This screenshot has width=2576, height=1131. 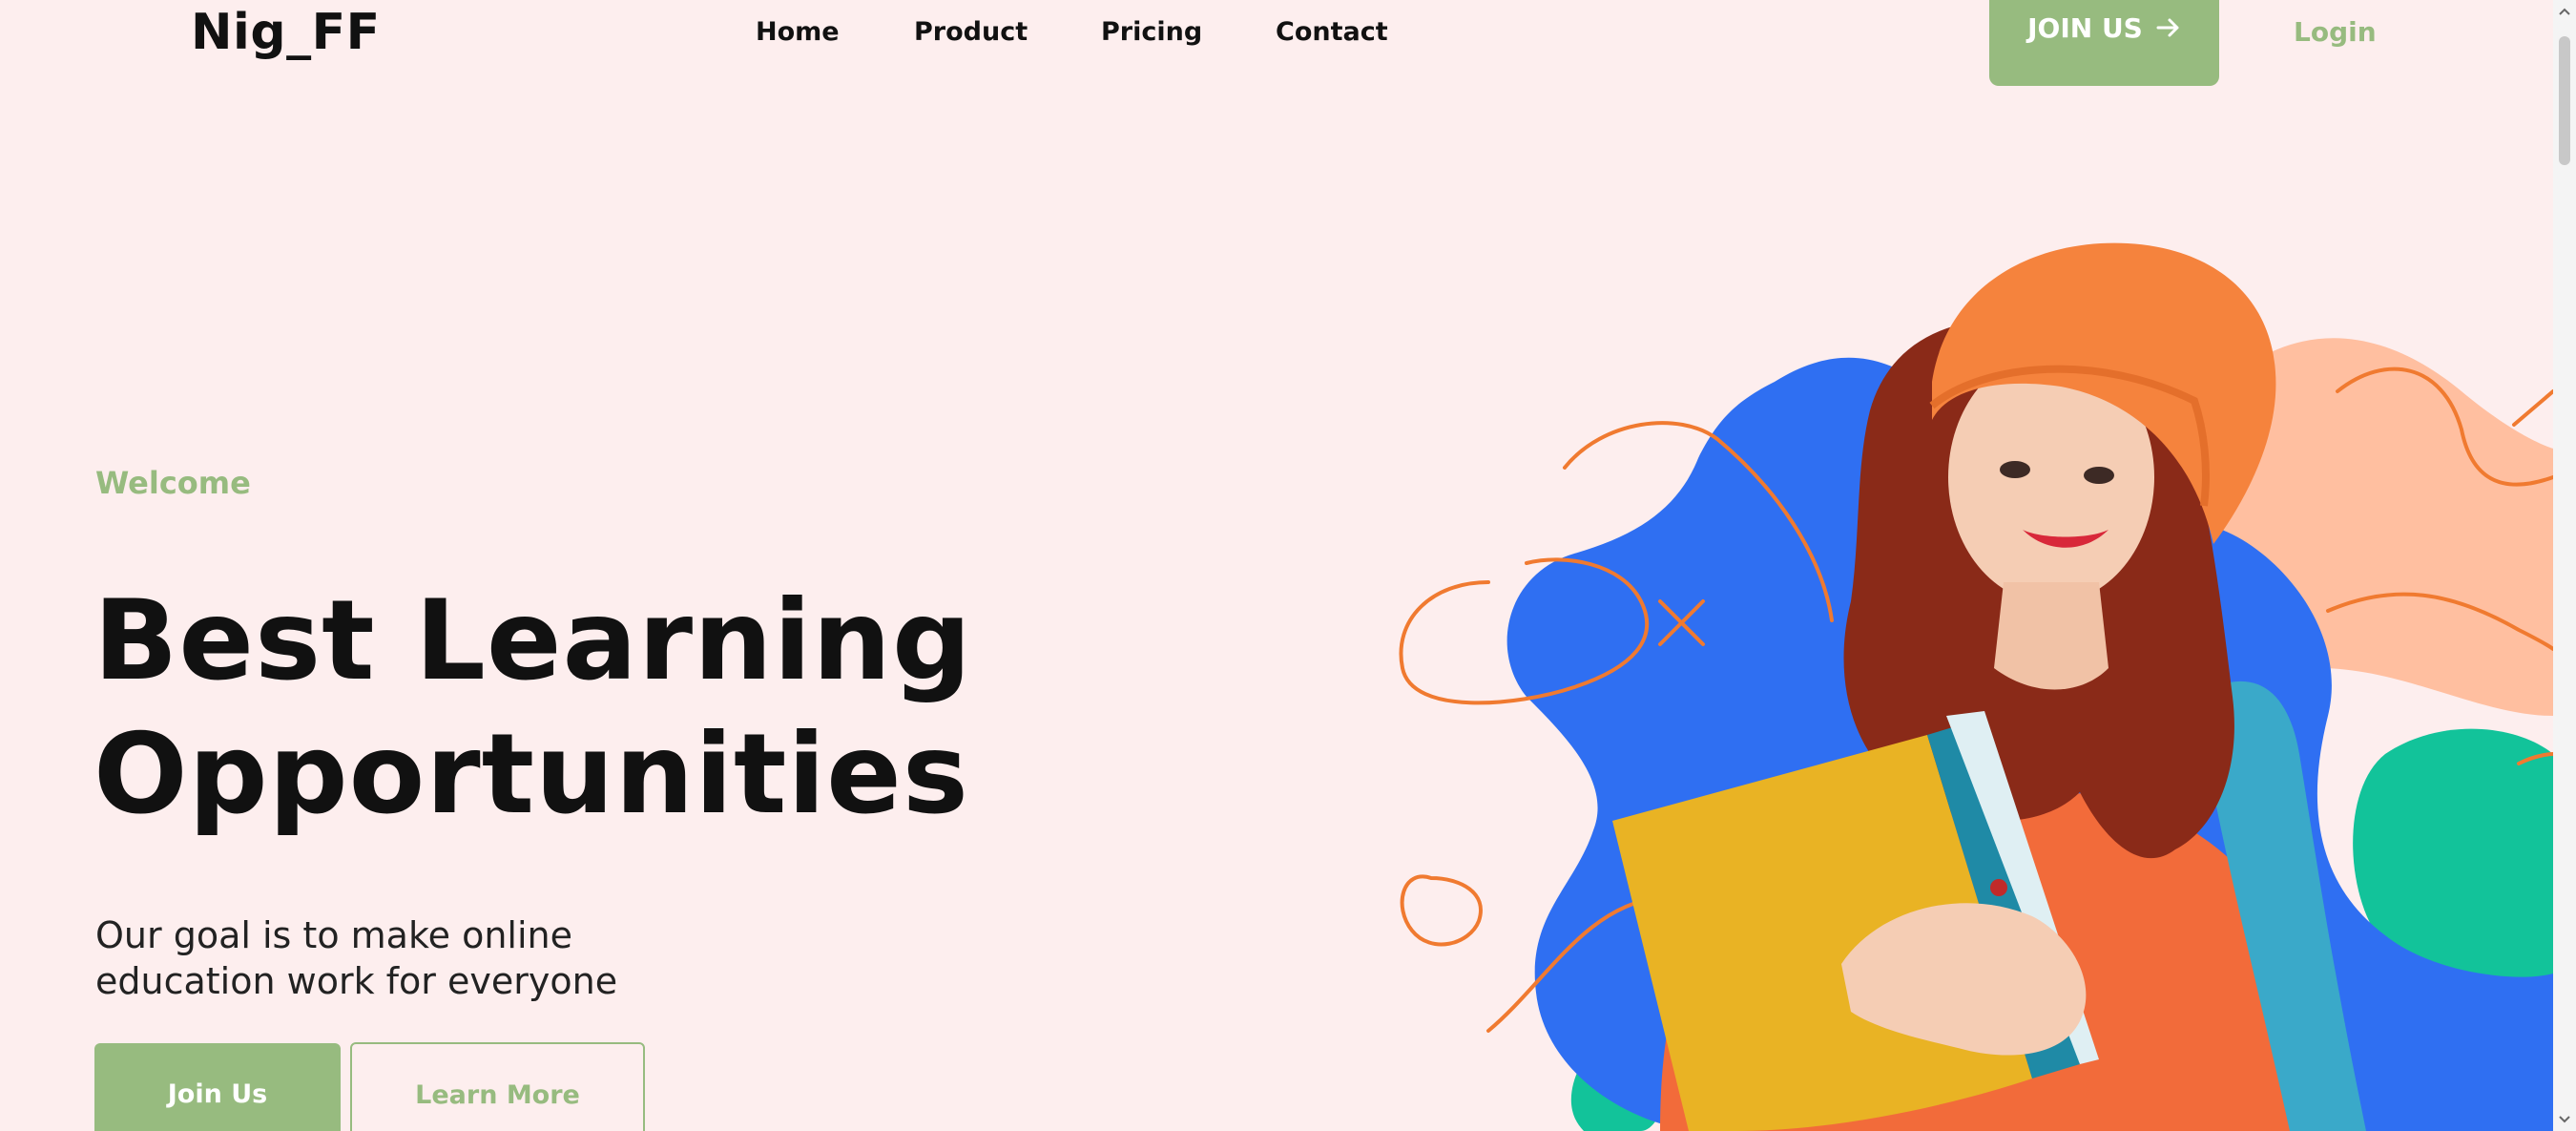 What do you see at coordinates (531, 774) in the screenshot?
I see `headline-line-2: Opportunities` at bounding box center [531, 774].